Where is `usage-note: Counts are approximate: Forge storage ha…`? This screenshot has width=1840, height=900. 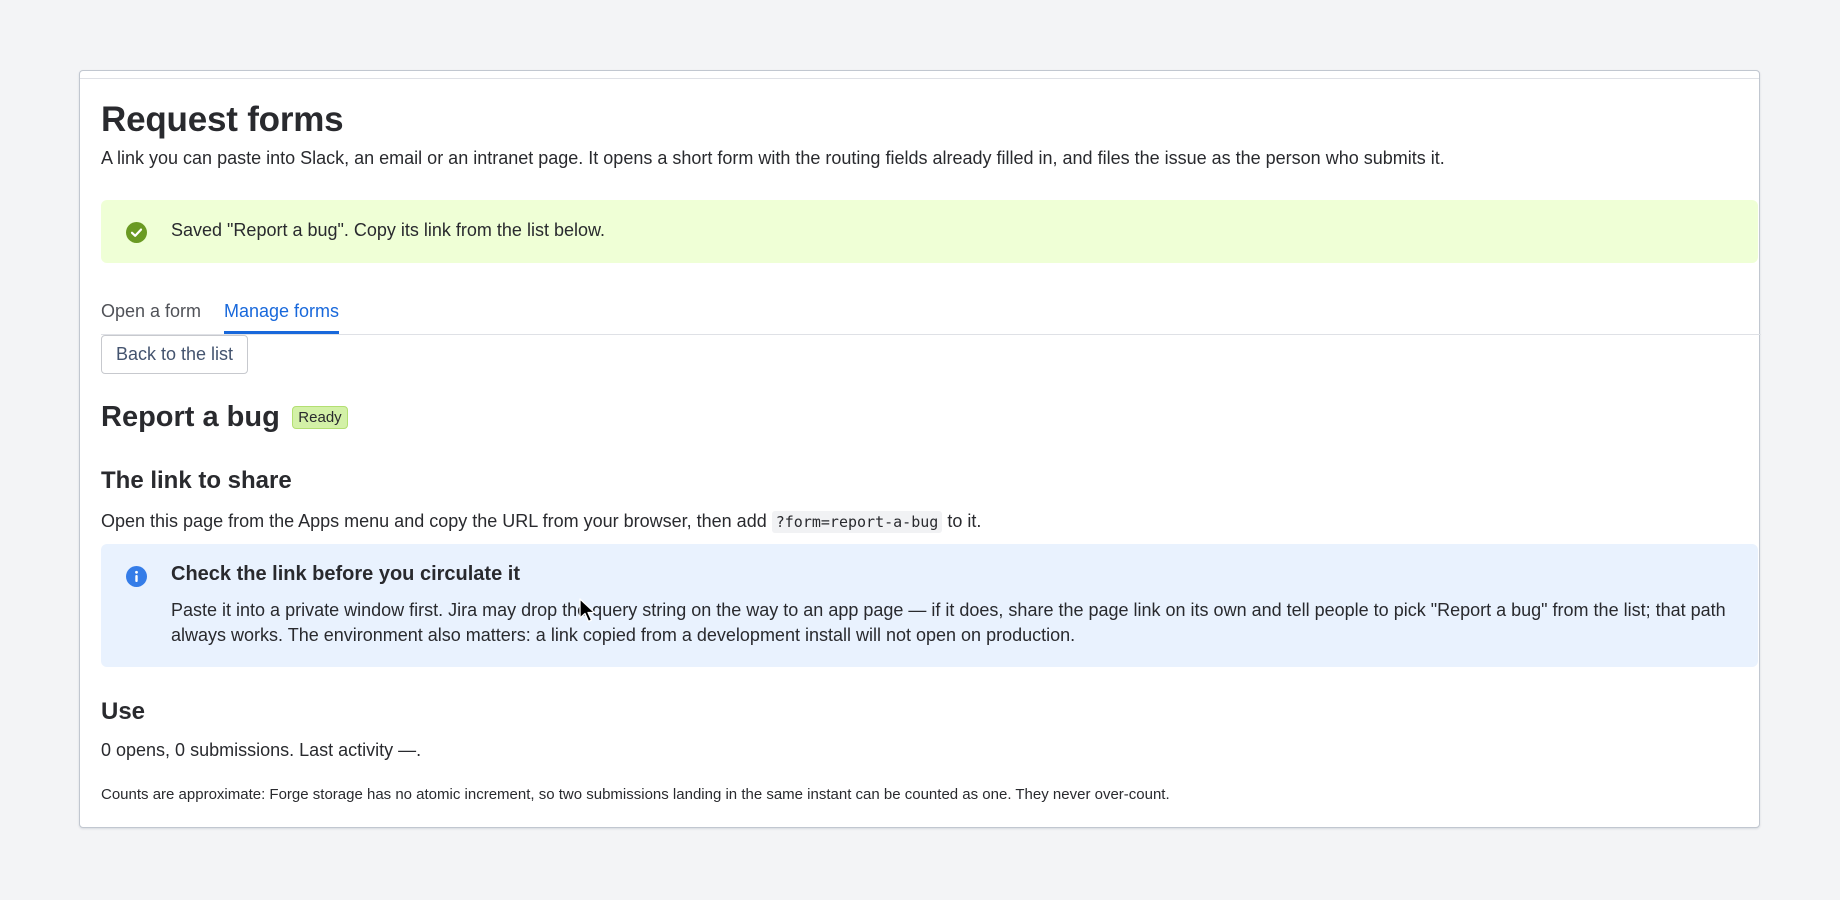 usage-note: Counts are approximate: Forge storage ha… is located at coordinates (635, 794).